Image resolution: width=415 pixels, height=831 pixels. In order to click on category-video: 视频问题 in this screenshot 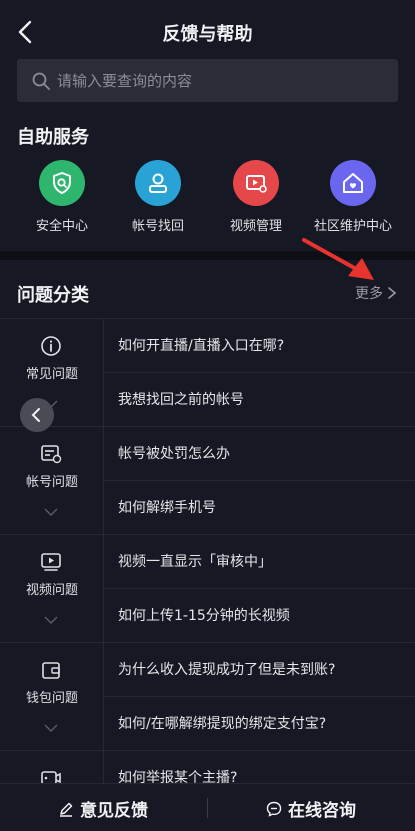, I will do `click(52, 589)`.